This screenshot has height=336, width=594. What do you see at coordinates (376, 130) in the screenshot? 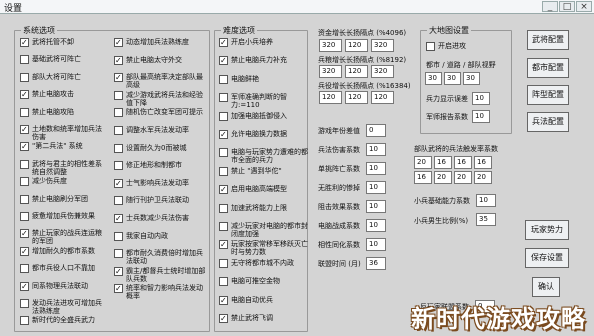
I see `param-input: 0` at bounding box center [376, 130].